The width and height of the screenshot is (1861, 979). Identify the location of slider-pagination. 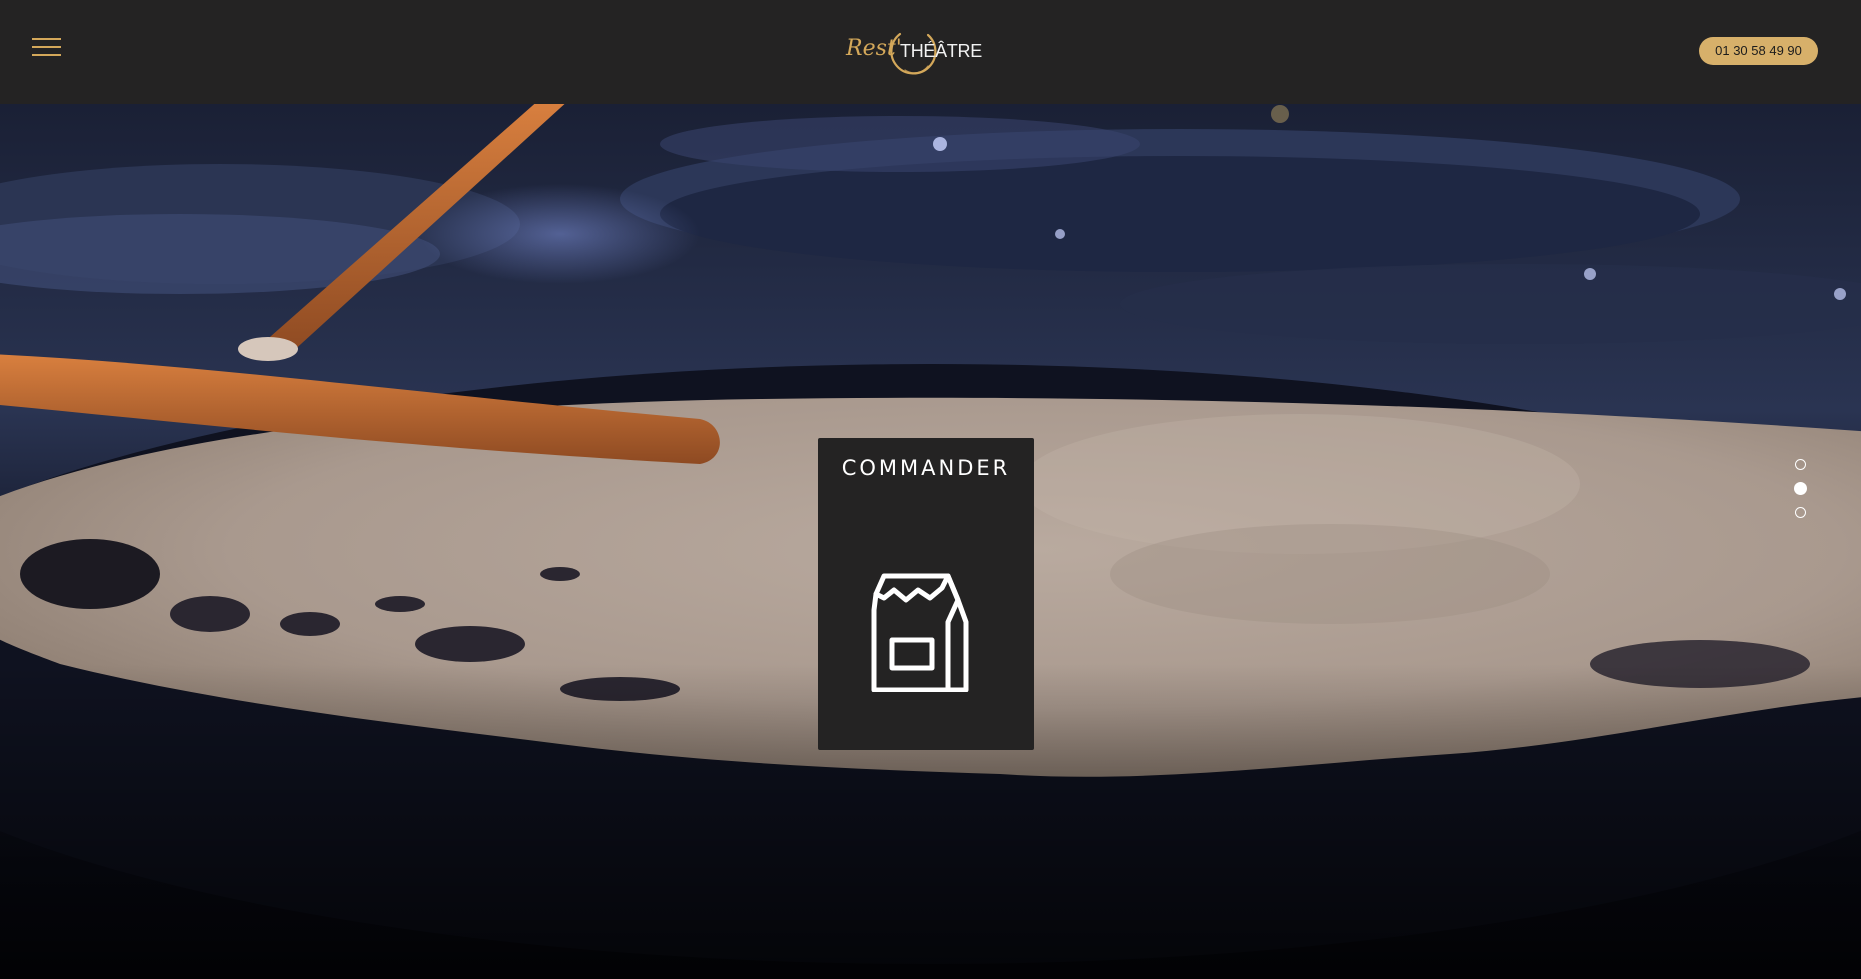
(1801, 489).